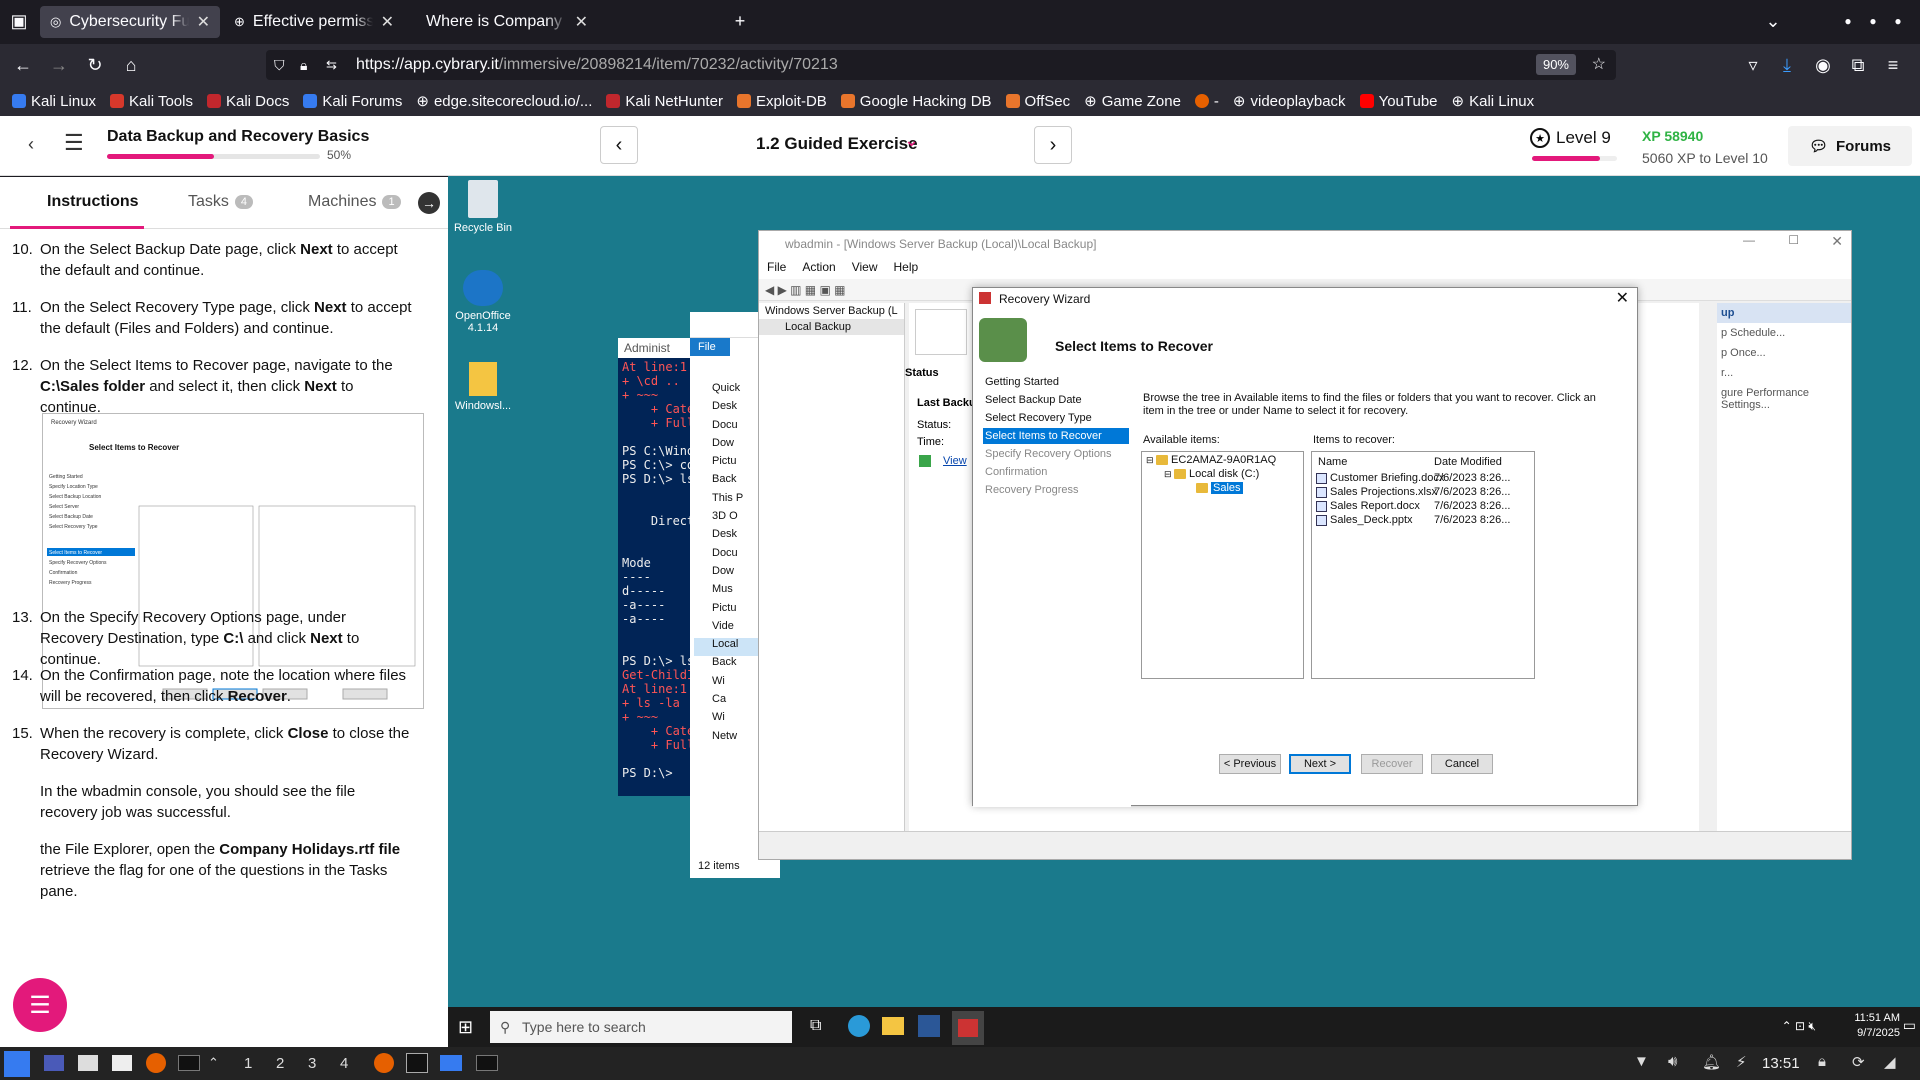  Describe the element at coordinates (248, 1063) in the screenshot. I see `workspace-1: 1` at that location.